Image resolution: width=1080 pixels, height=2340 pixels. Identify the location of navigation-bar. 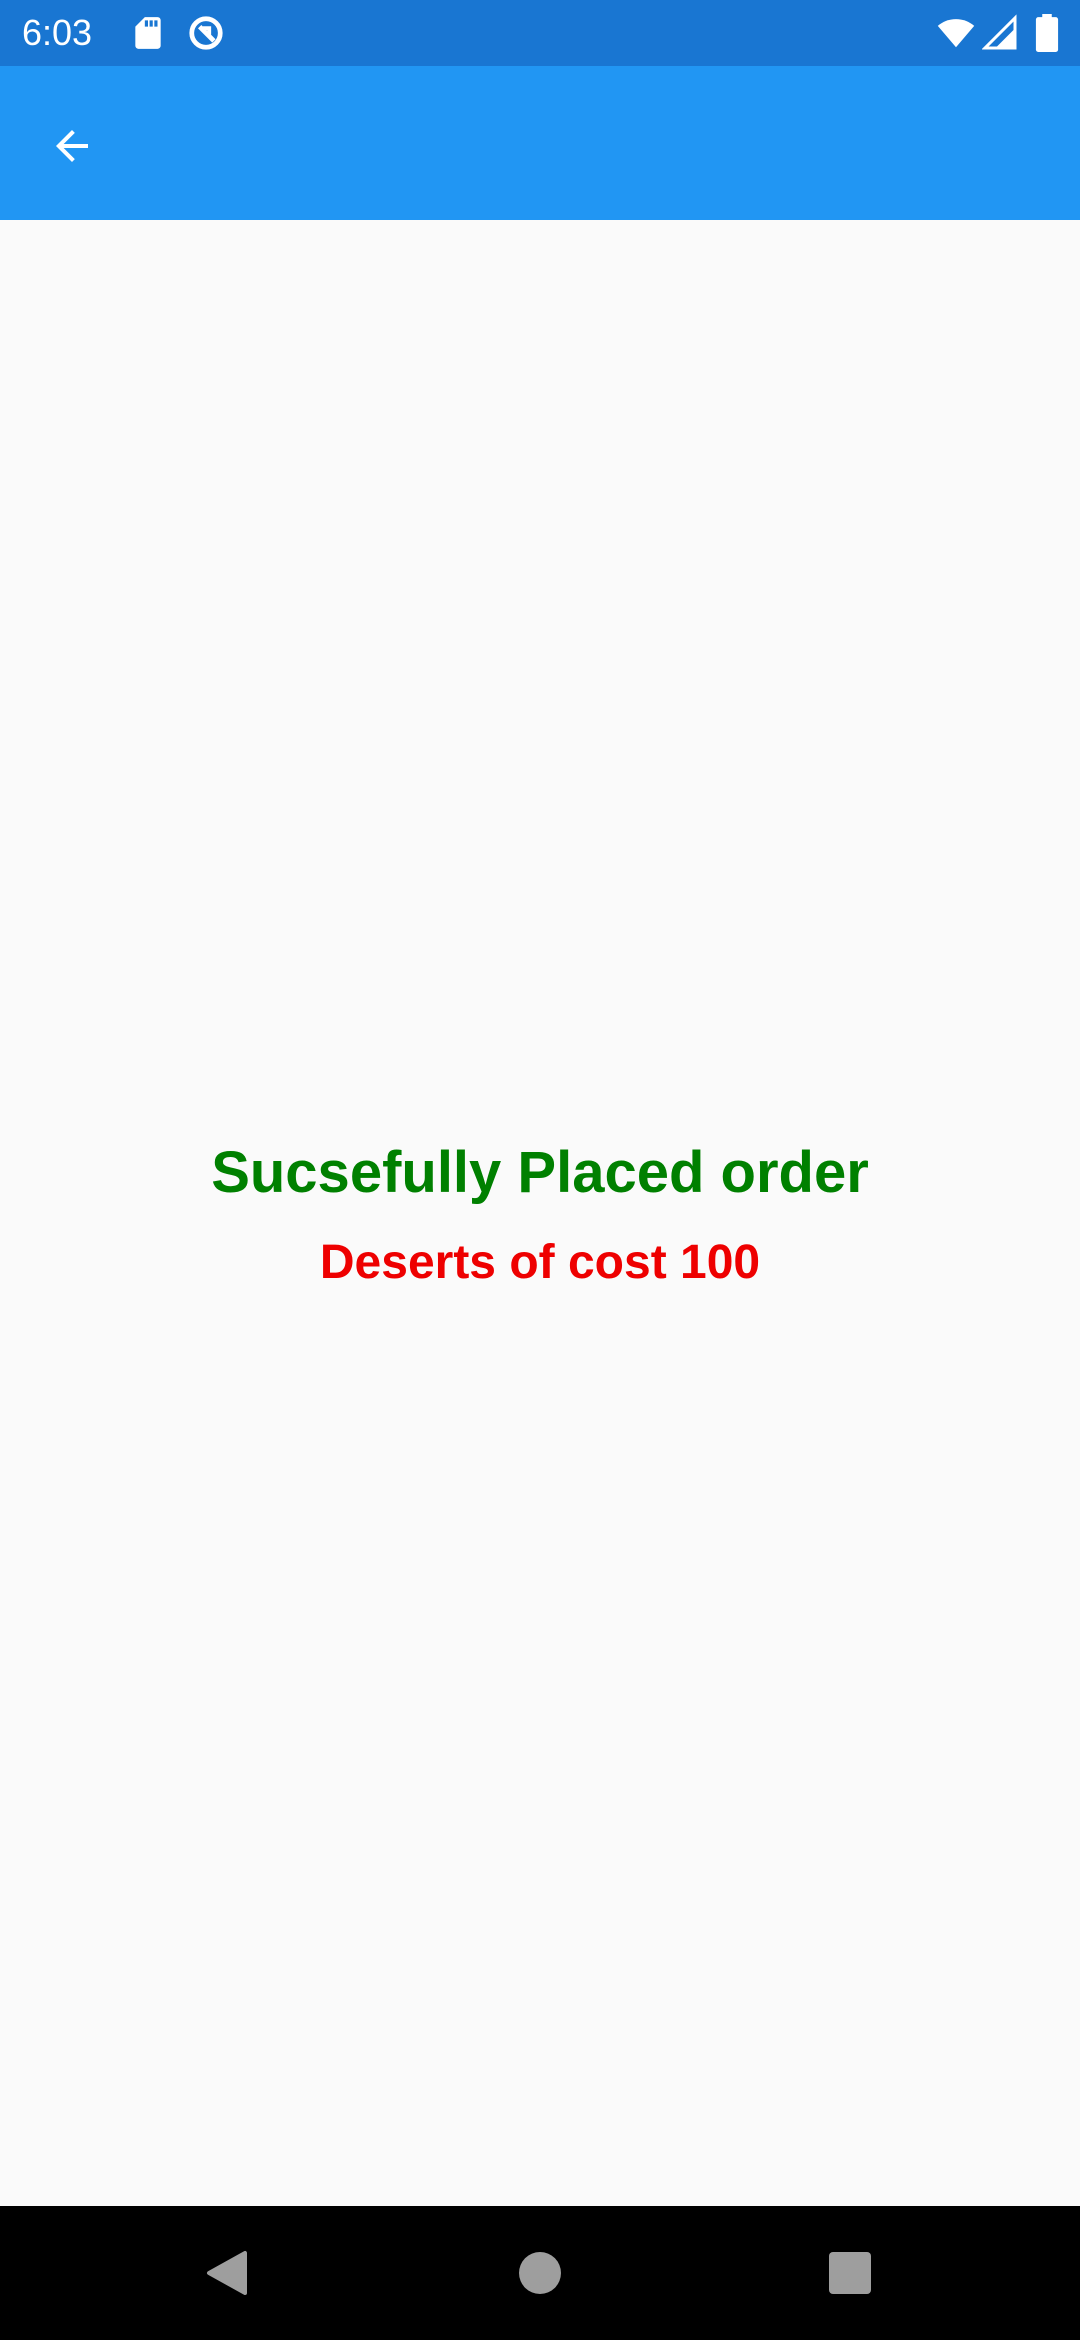
(540, 2273).